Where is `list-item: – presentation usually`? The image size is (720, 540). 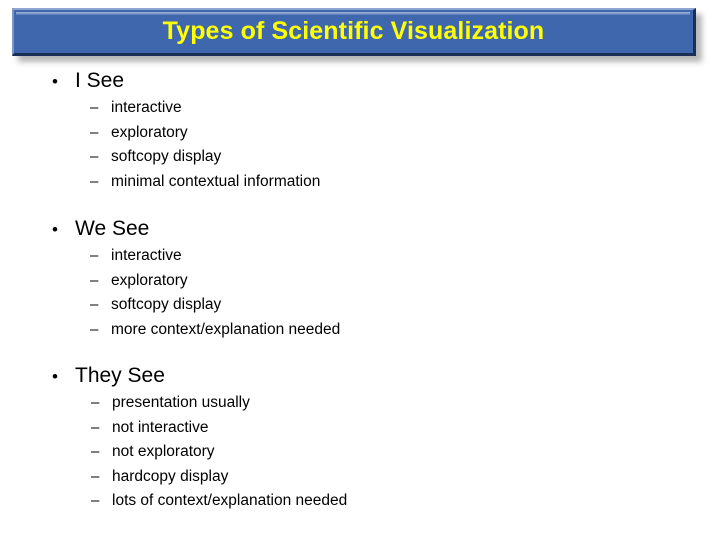
list-item: – presentation usually is located at coordinates (360, 407).